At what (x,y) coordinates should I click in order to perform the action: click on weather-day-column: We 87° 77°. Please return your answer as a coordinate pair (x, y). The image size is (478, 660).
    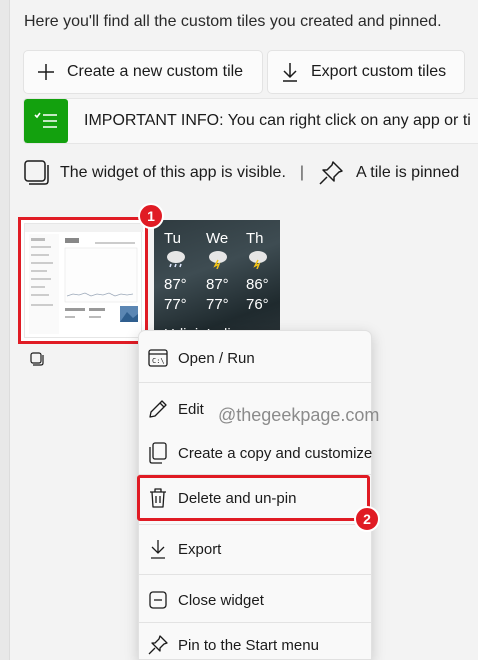
    Looking at the image, I should click on (226, 272).